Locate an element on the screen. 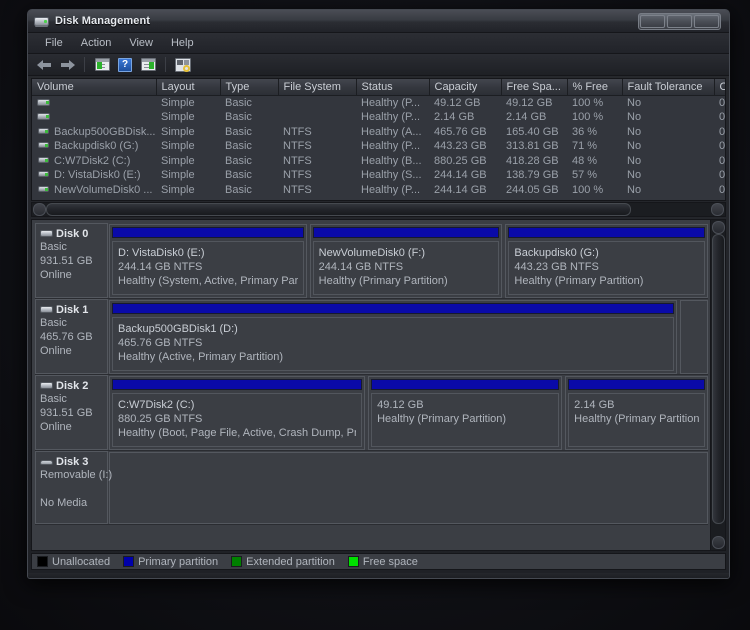  disk-type: Basic is located at coordinates (53, 323).